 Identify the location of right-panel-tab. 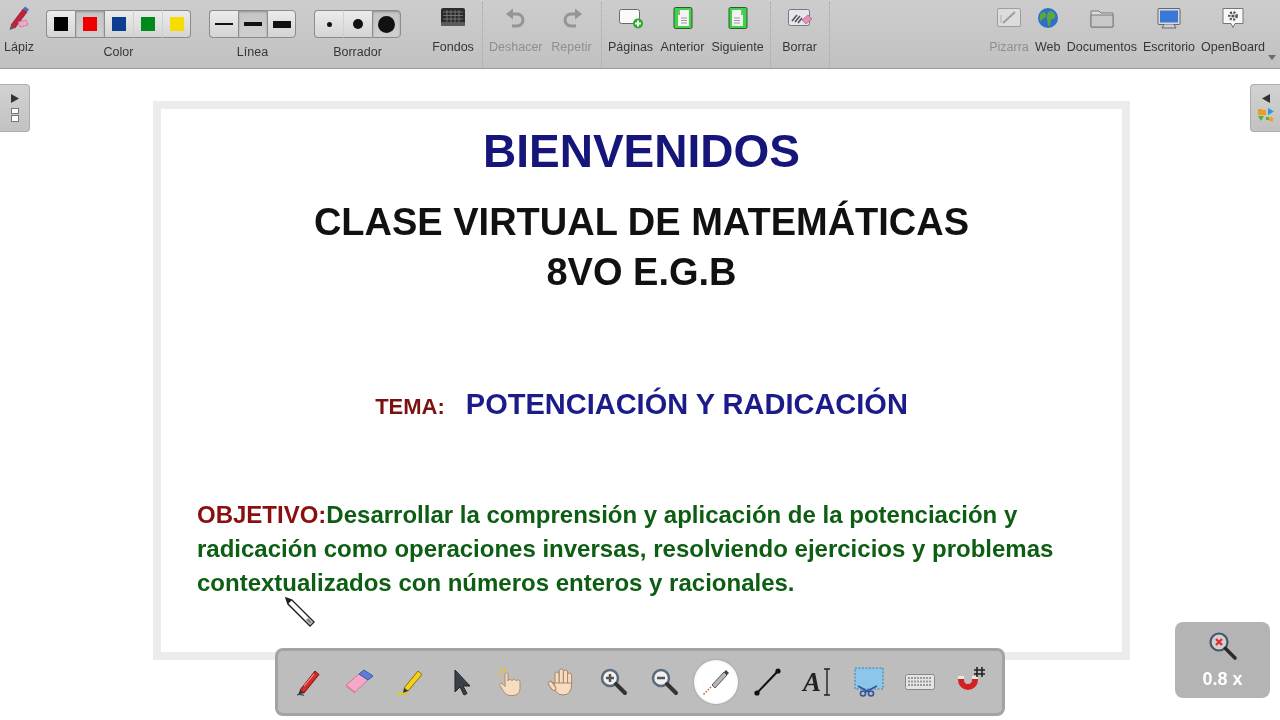
(1265, 108).